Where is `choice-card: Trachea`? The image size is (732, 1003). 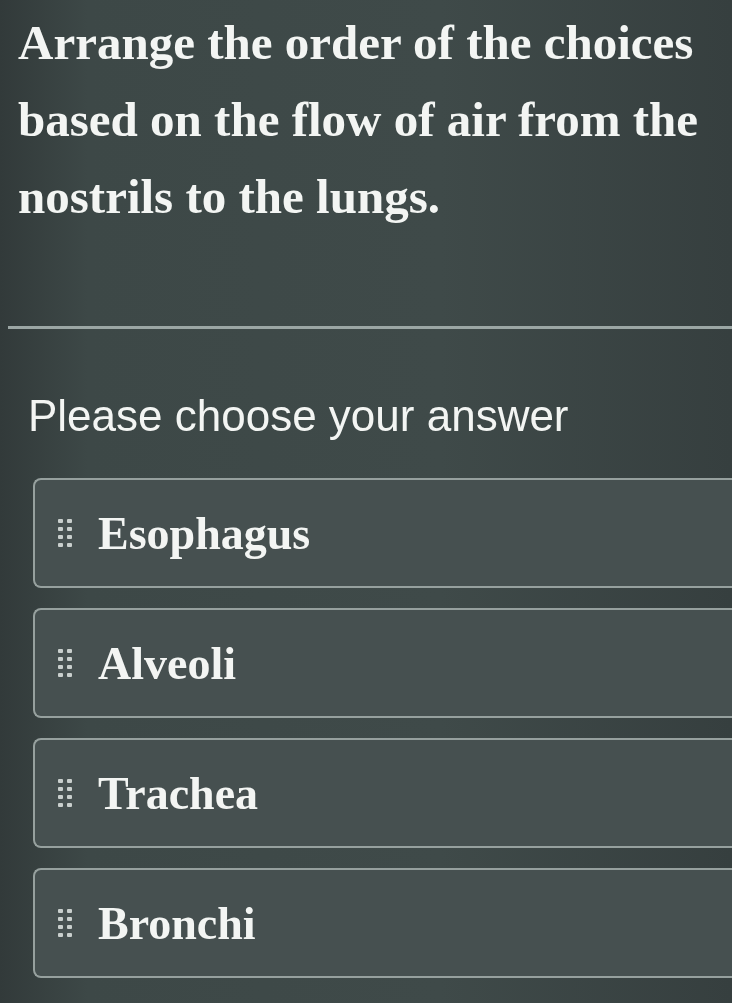 choice-card: Trachea is located at coordinates (382, 793).